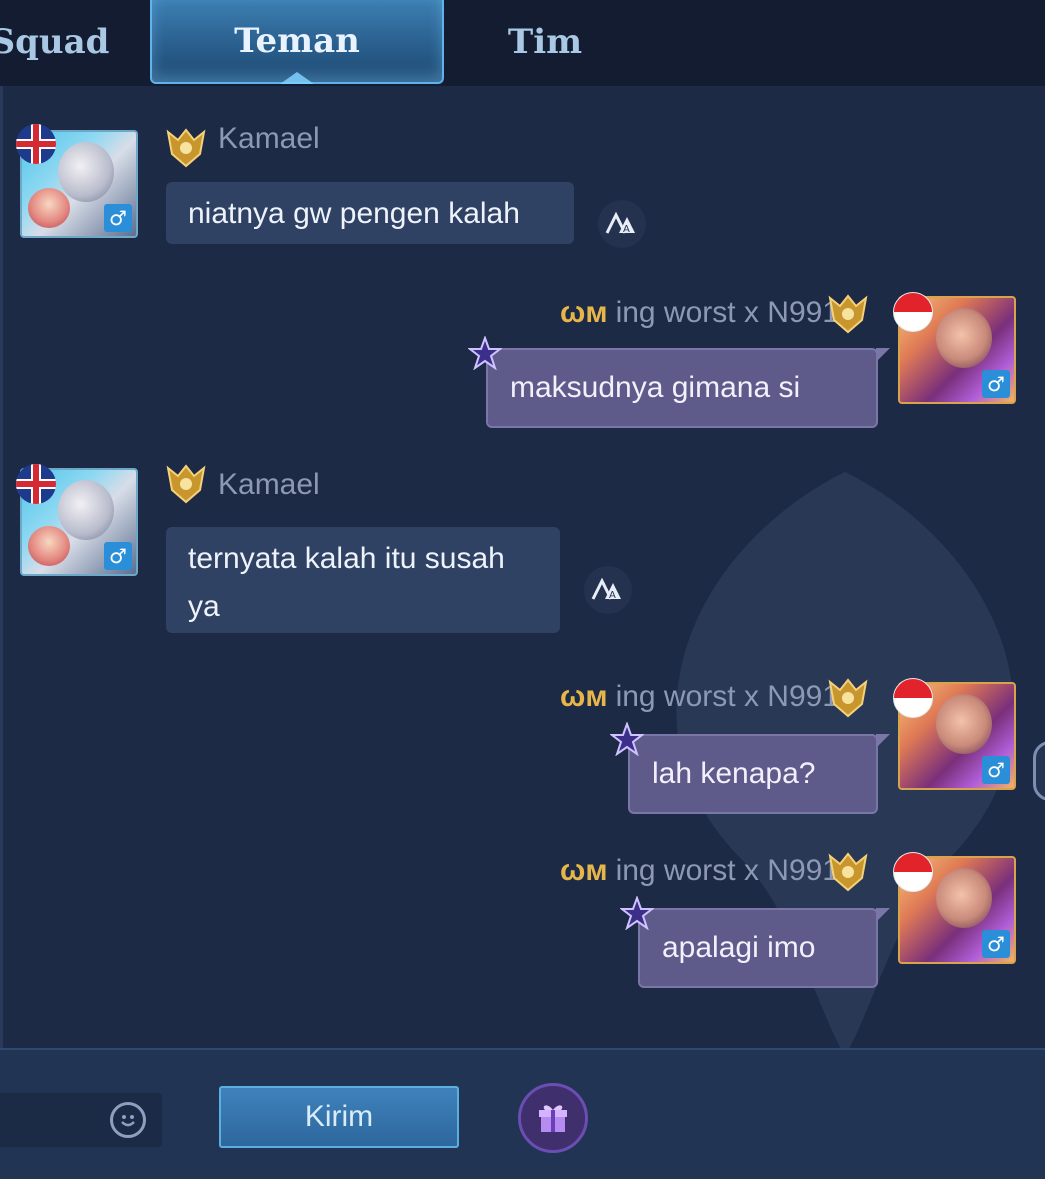  I want to click on left-edge-divider, so click(1, 567).